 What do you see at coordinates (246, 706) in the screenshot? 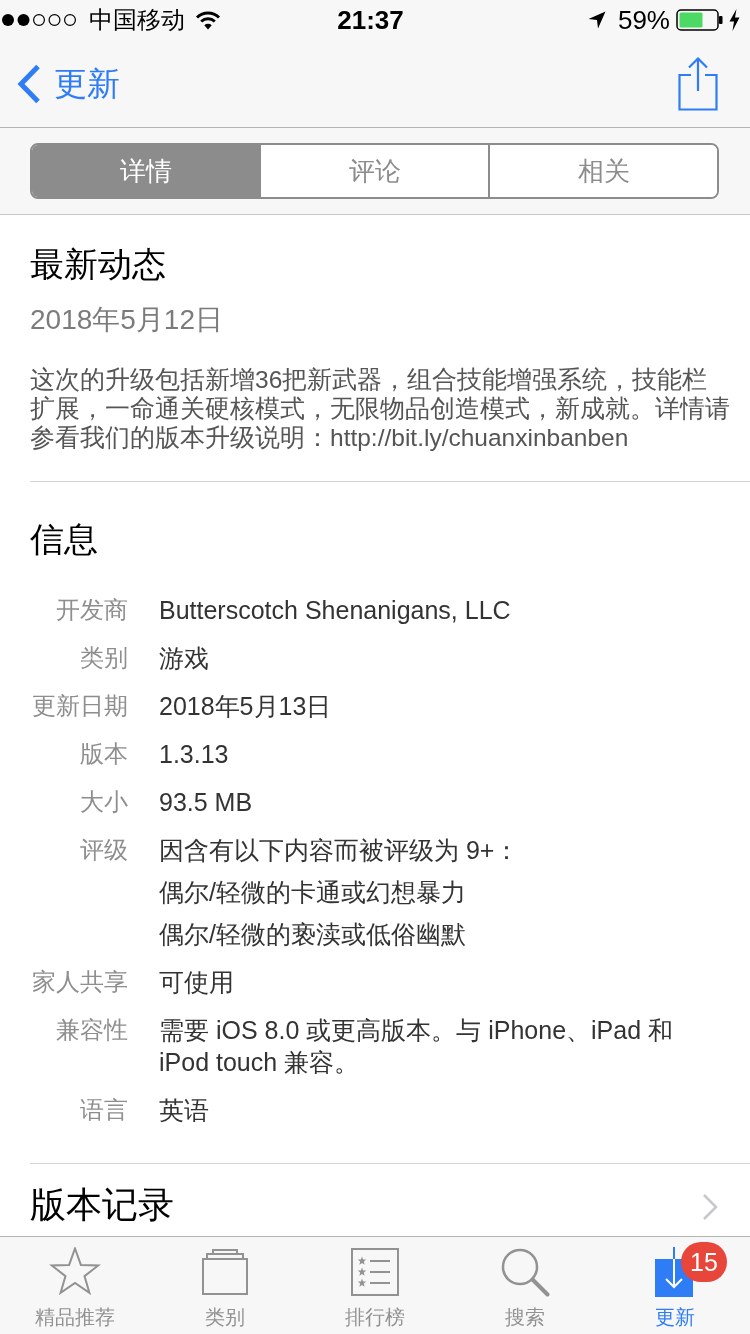
I see `info-value: 2018年5月13日` at bounding box center [246, 706].